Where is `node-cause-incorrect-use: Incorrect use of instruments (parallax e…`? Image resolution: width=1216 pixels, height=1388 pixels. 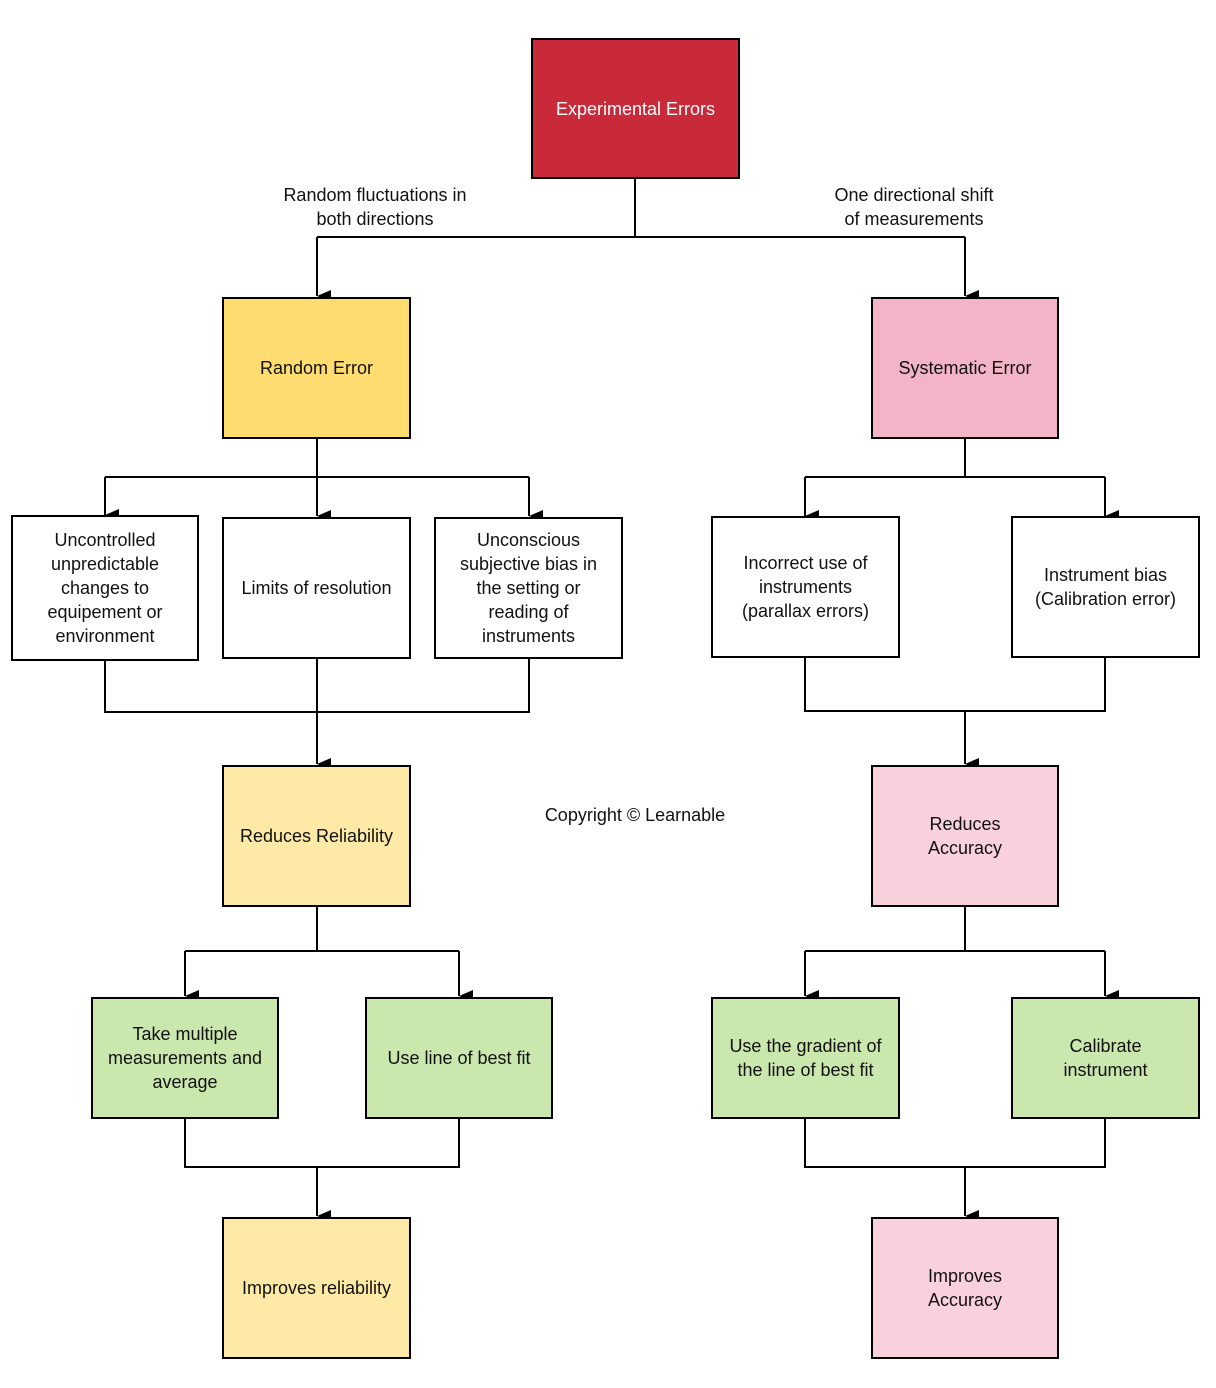
node-cause-incorrect-use: Incorrect use of instruments (parallax e… is located at coordinates (805, 587).